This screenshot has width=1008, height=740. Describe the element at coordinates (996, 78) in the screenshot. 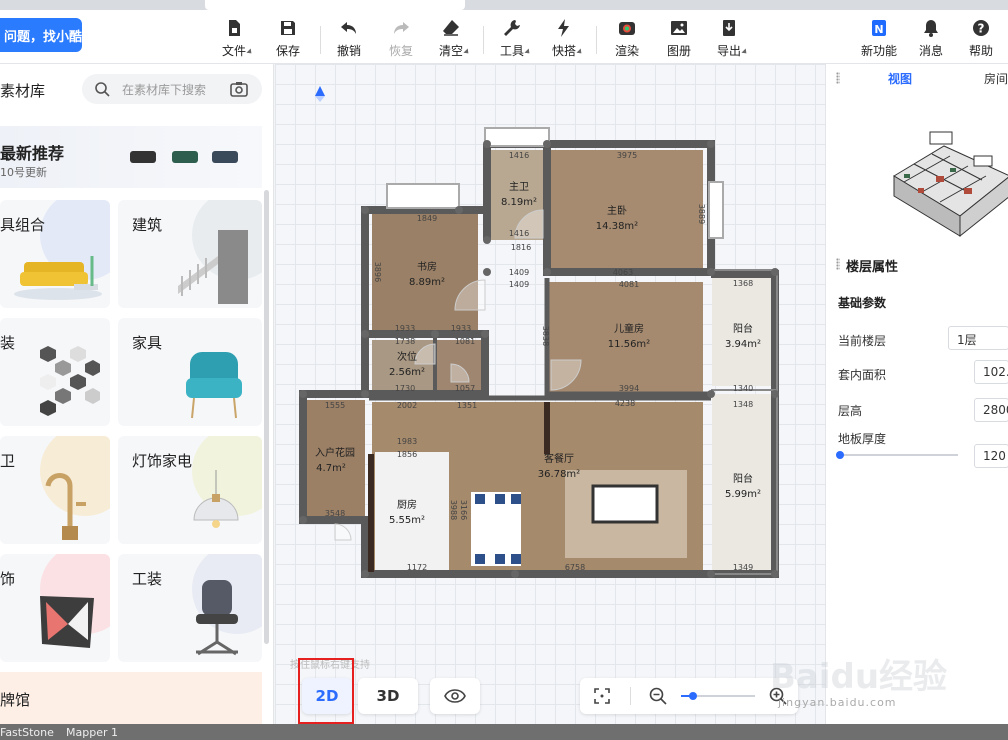

I see `tab-room: 房间` at that location.